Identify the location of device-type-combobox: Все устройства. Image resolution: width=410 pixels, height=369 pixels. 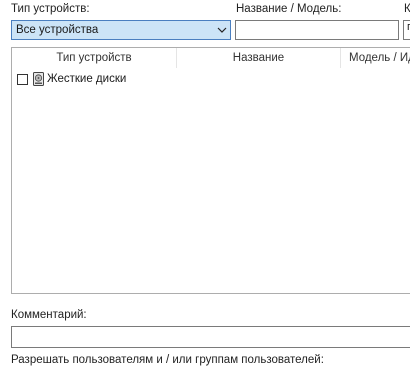
(121, 30).